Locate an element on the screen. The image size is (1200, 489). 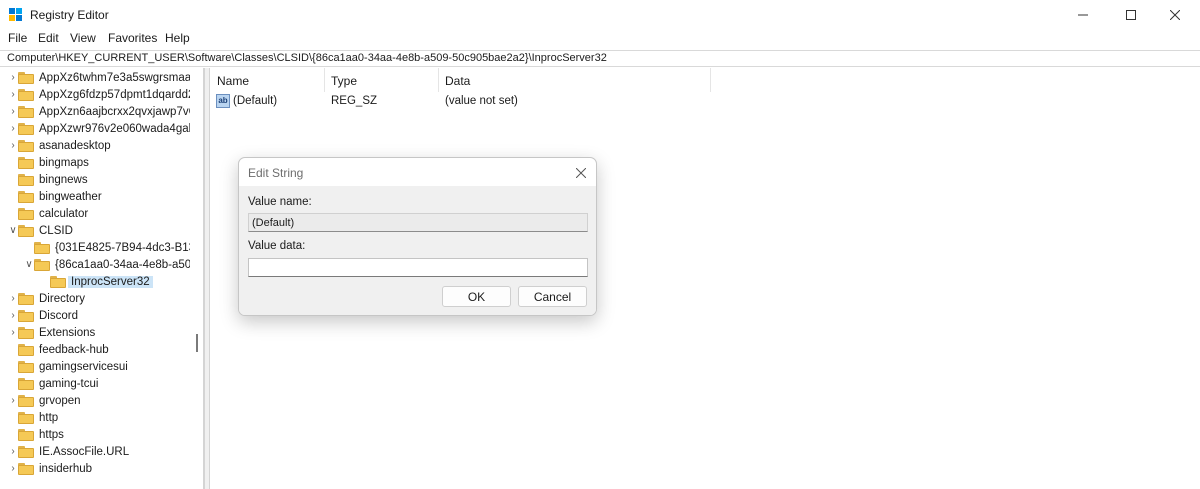
dialog-close-button is located at coordinates (581, 173).